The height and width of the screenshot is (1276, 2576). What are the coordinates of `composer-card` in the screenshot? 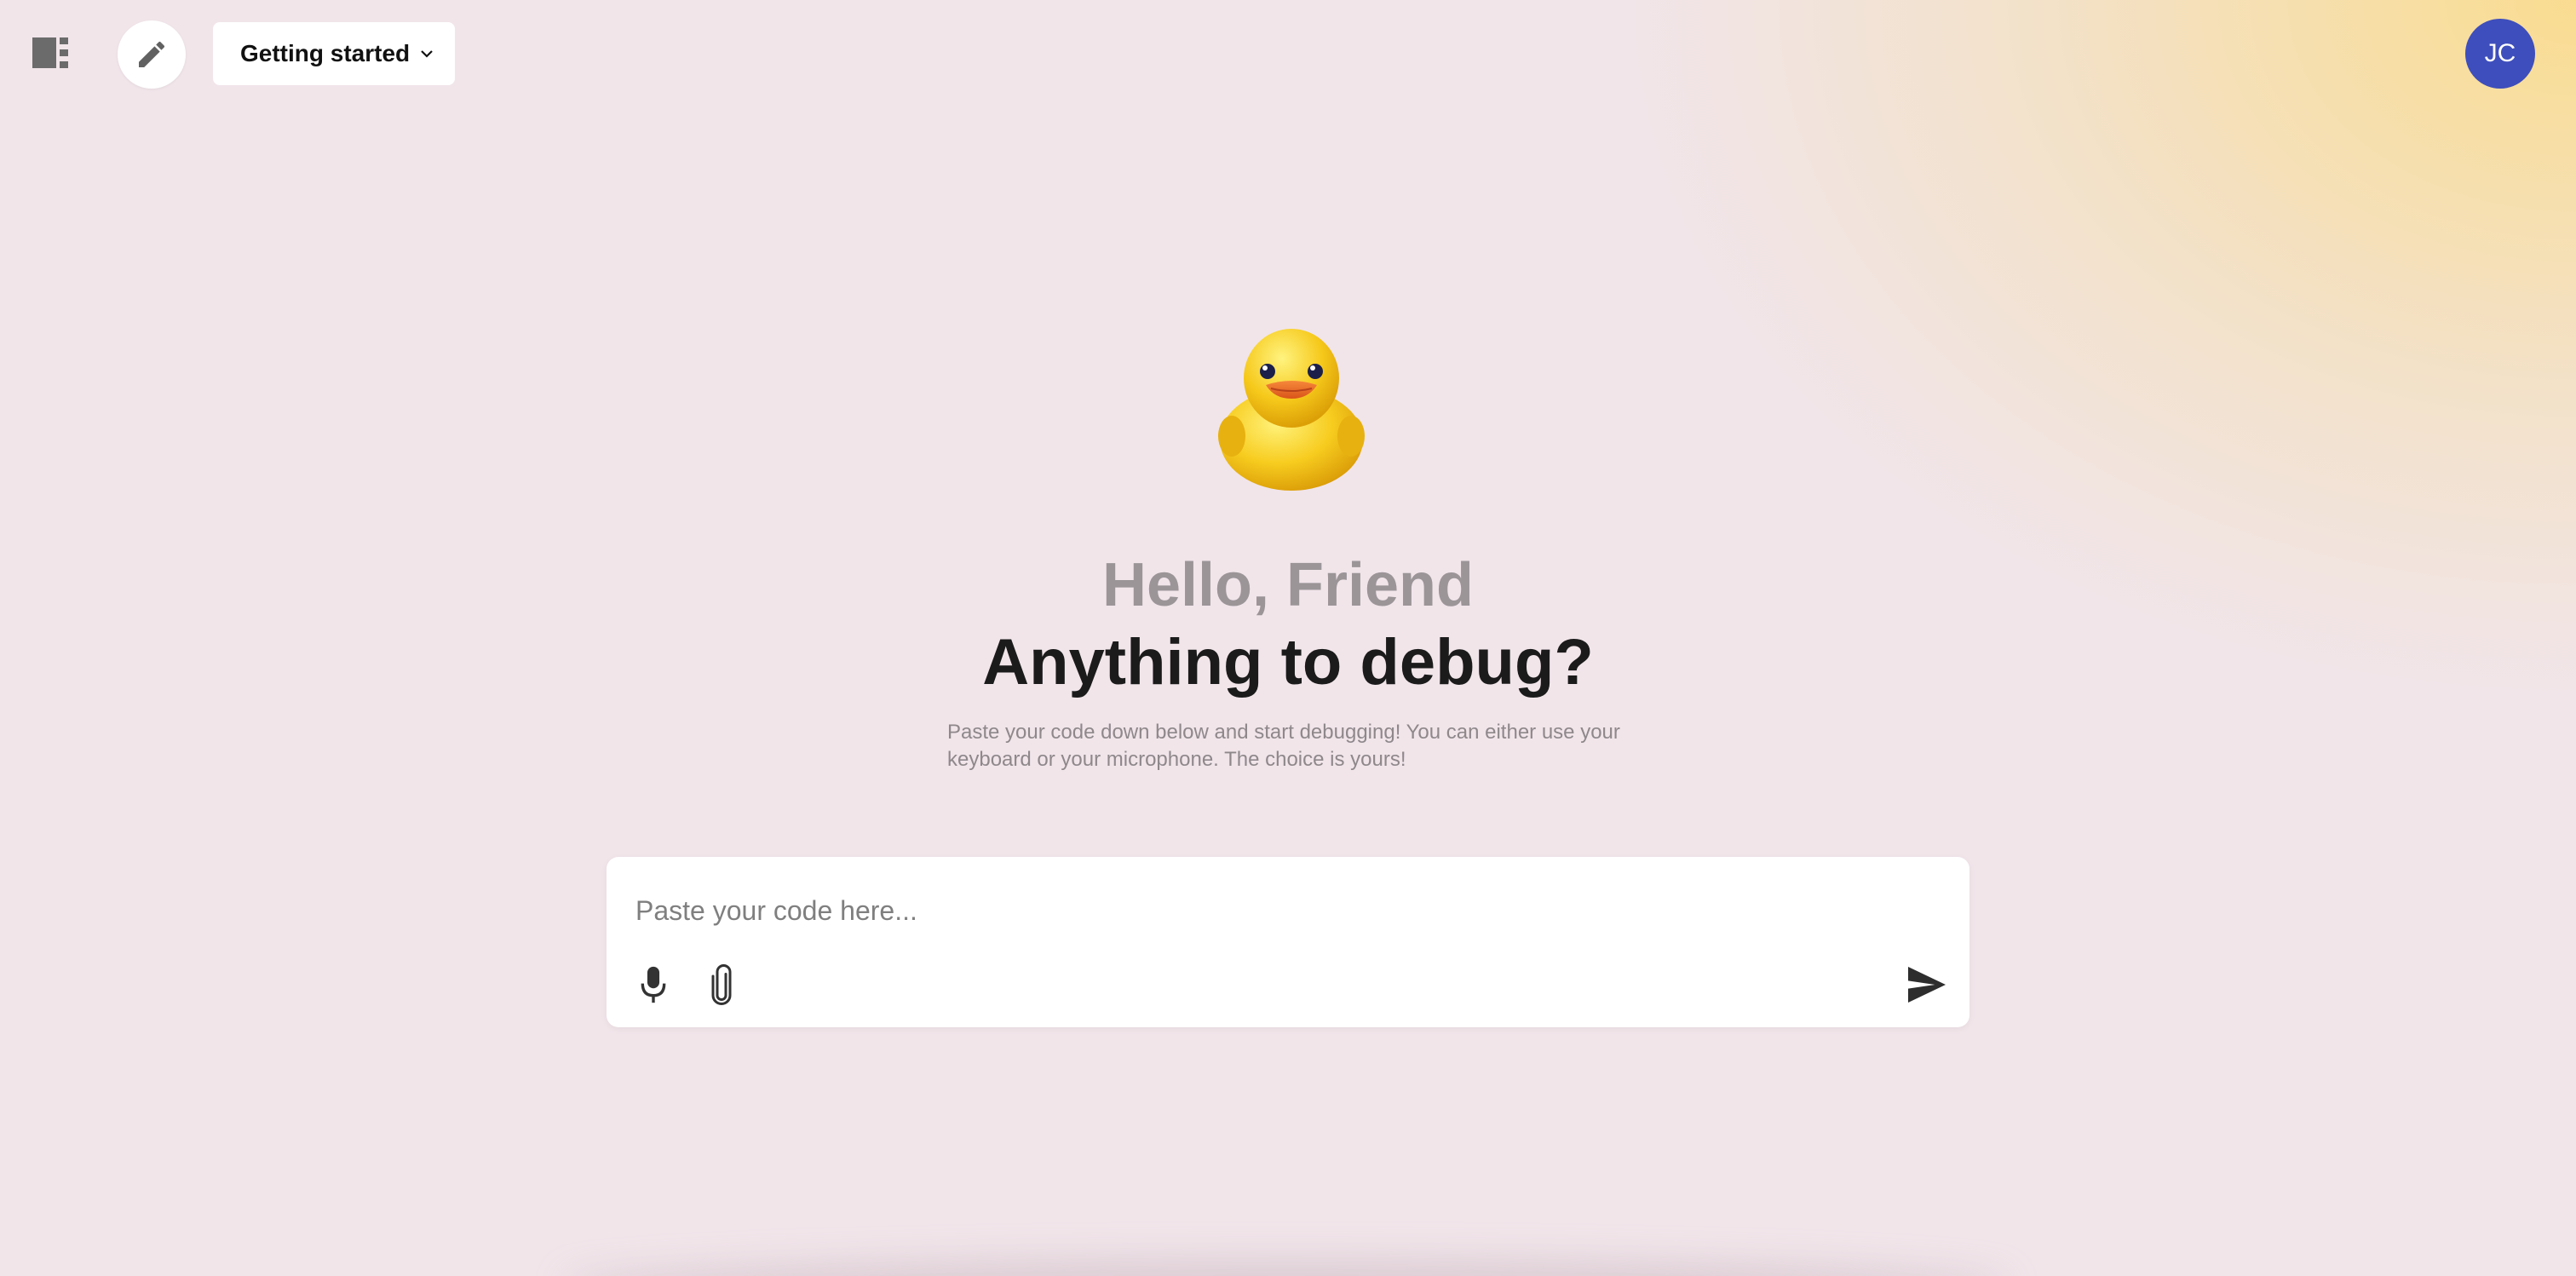 It's located at (1288, 942).